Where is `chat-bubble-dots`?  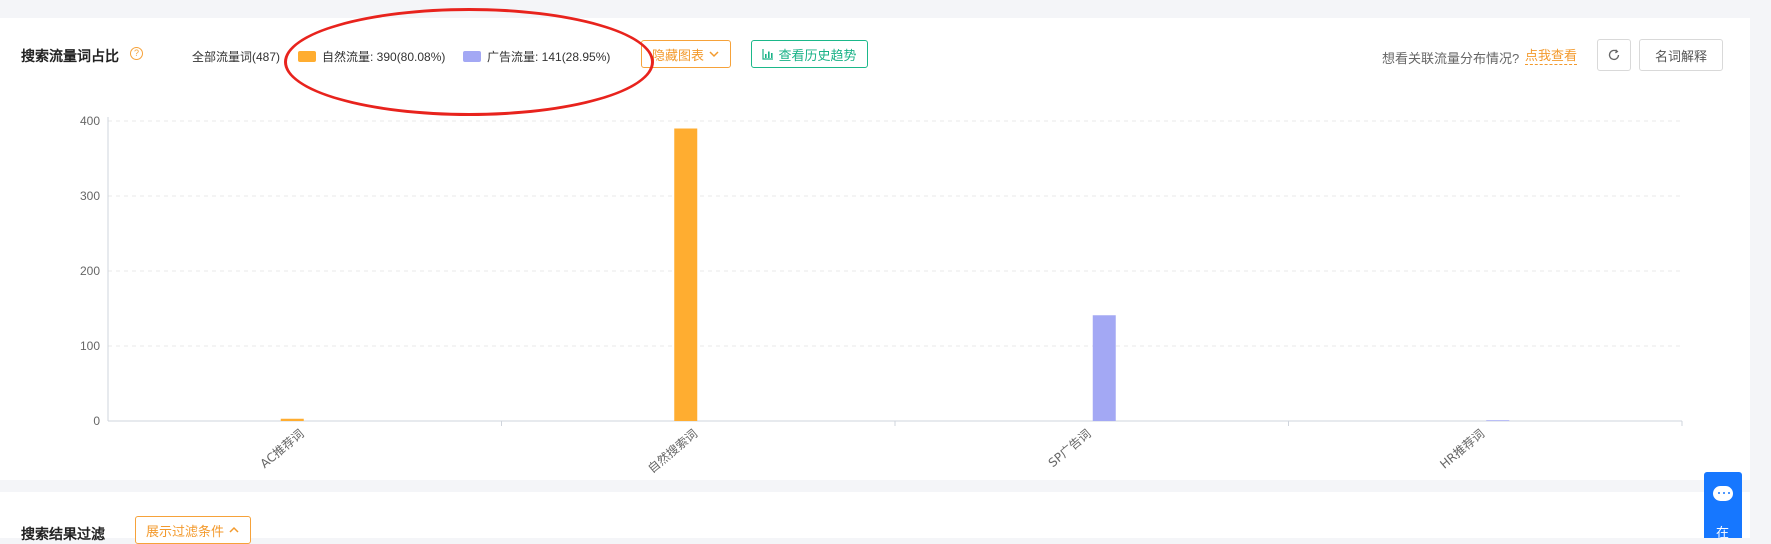
chat-bubble-dots is located at coordinates (1724, 493).